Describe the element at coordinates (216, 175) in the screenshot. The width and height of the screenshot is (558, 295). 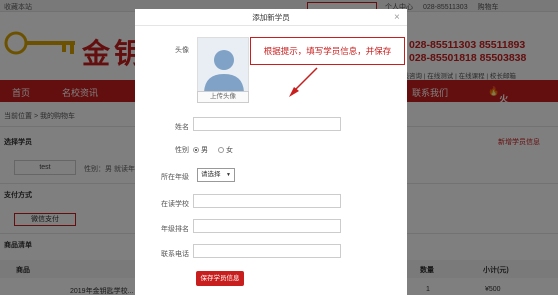
I see `grade-select: 请选择 ▼` at that location.